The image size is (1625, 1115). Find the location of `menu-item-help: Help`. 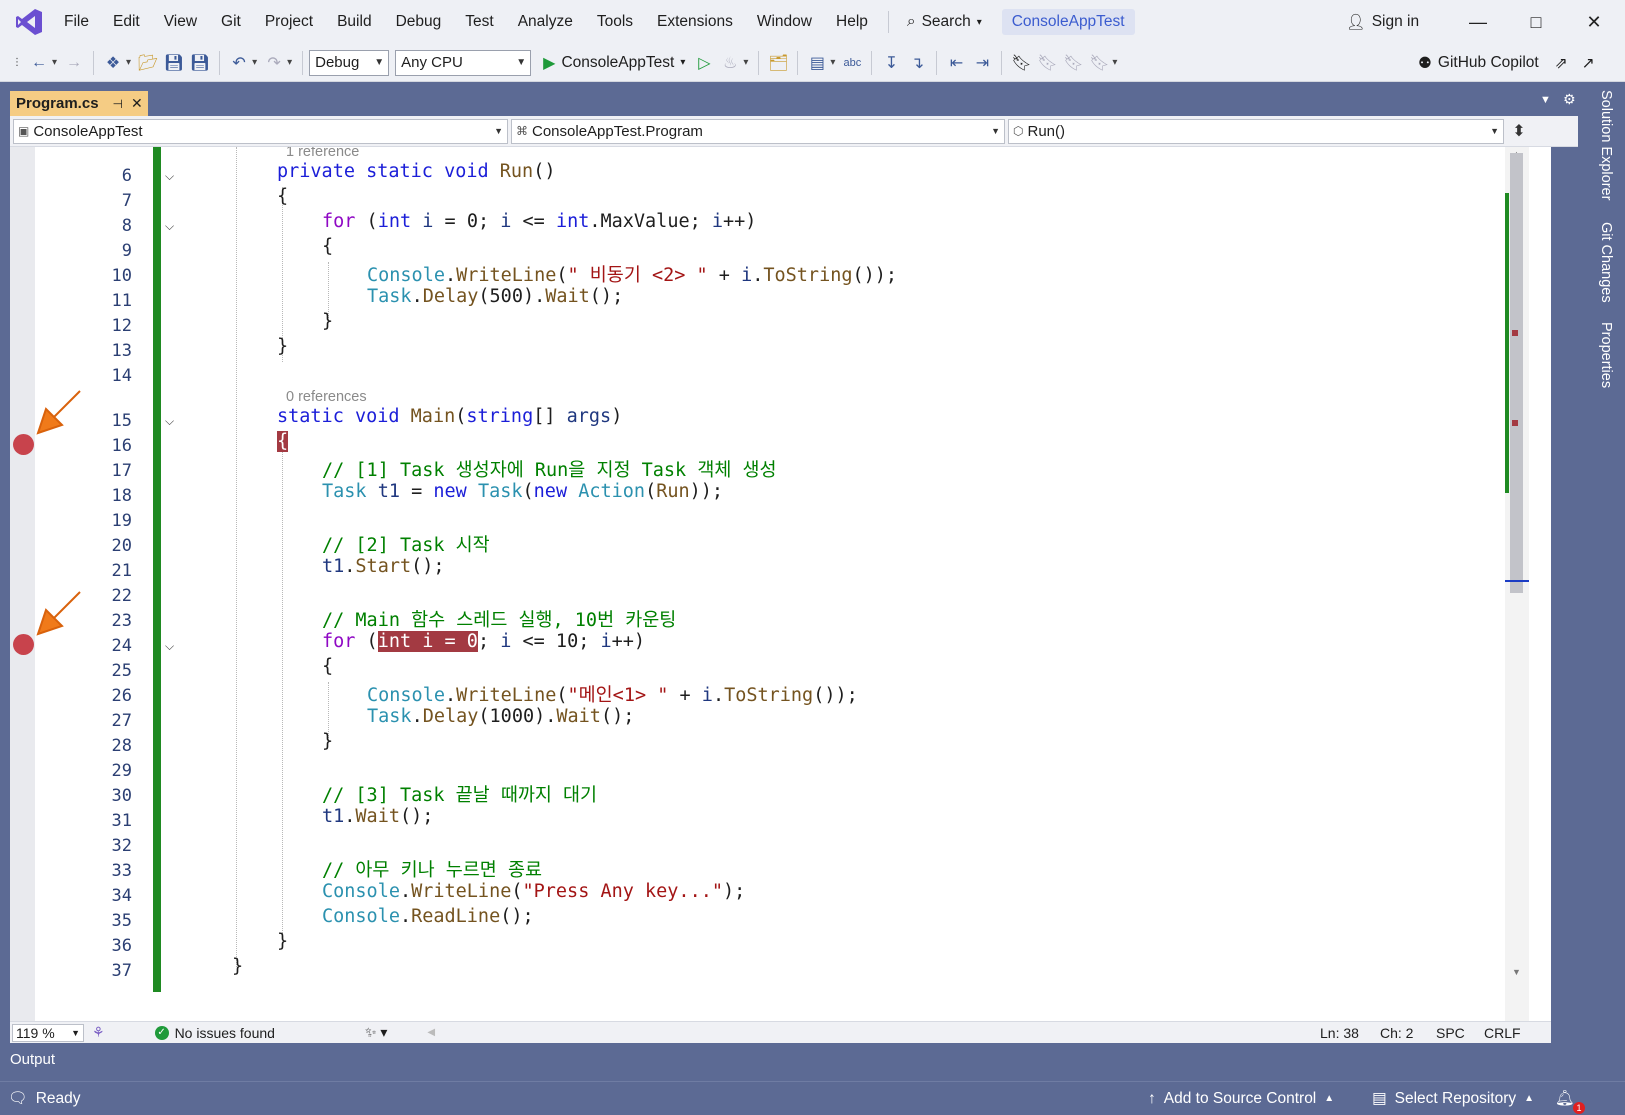

menu-item-help: Help is located at coordinates (852, 22).